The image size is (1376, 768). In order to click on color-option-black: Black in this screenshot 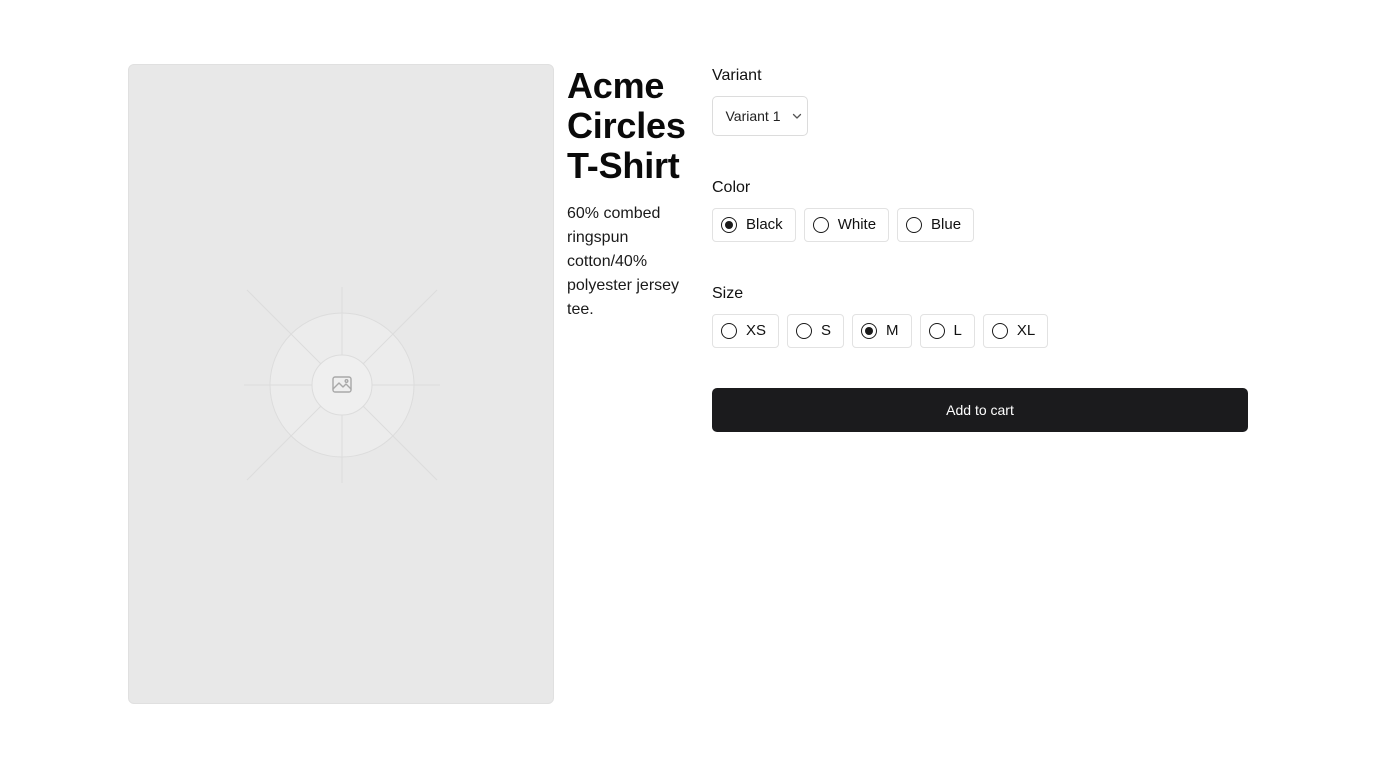, I will do `click(754, 225)`.